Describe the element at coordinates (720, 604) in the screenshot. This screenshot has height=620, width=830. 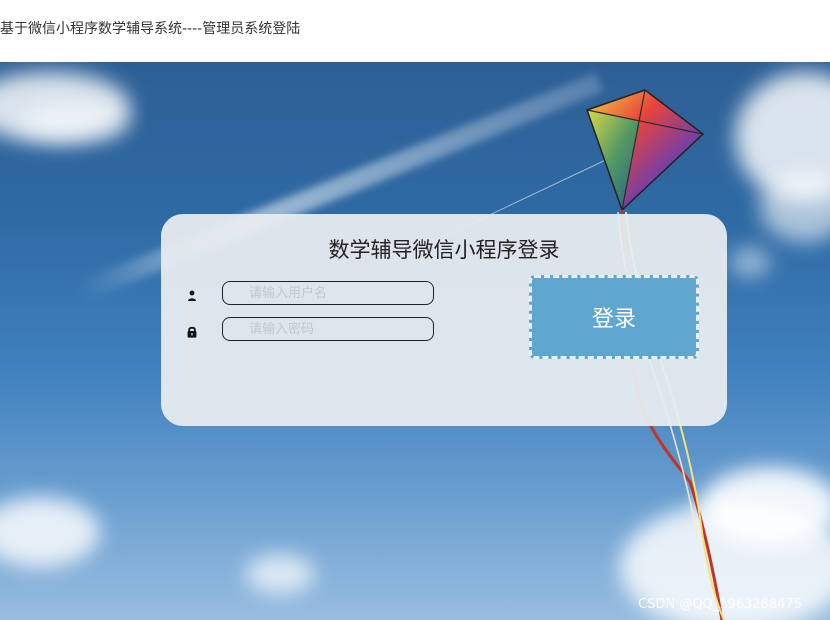
I see `watermark: CSDN @QQ_1963288475` at that location.